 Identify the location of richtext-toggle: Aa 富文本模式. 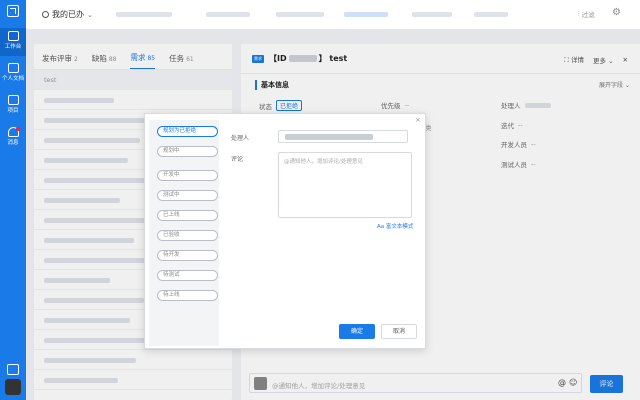
(395, 226).